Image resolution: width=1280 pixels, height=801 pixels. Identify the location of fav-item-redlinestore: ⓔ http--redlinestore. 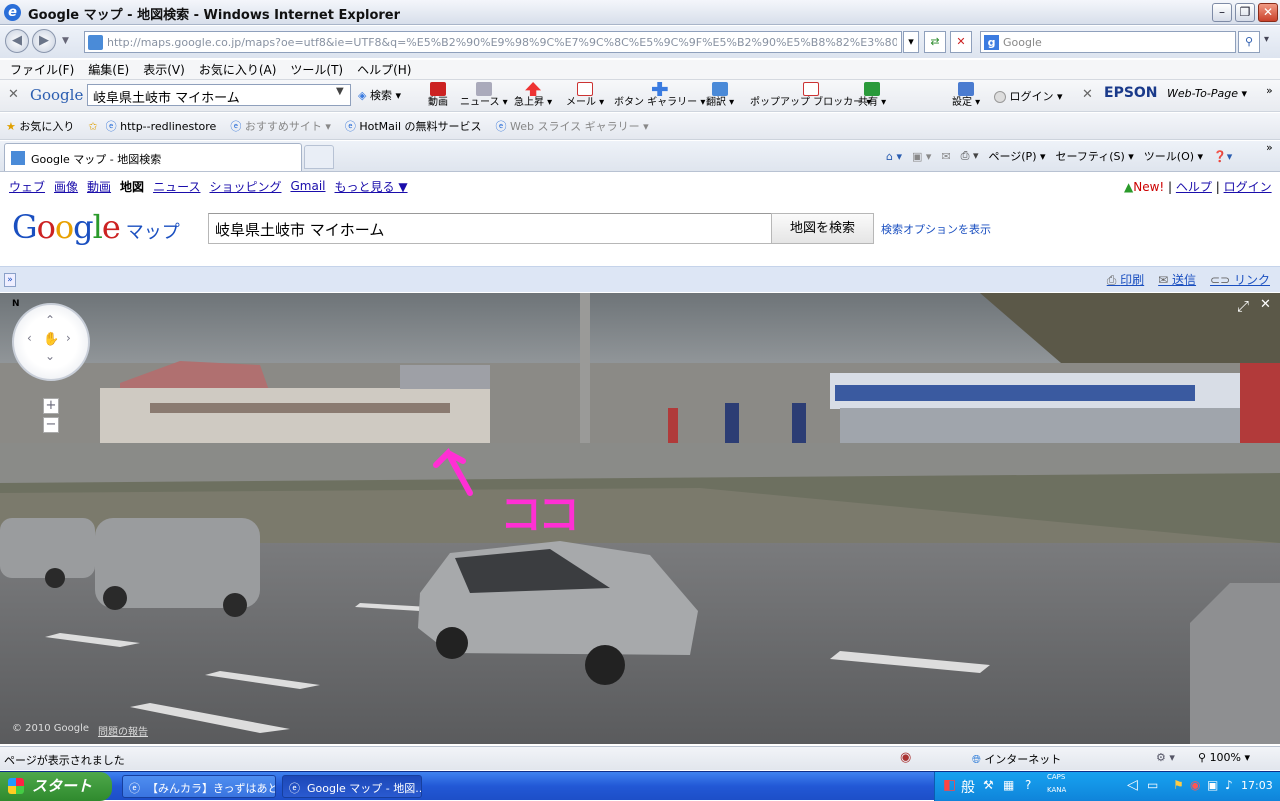
(161, 126).